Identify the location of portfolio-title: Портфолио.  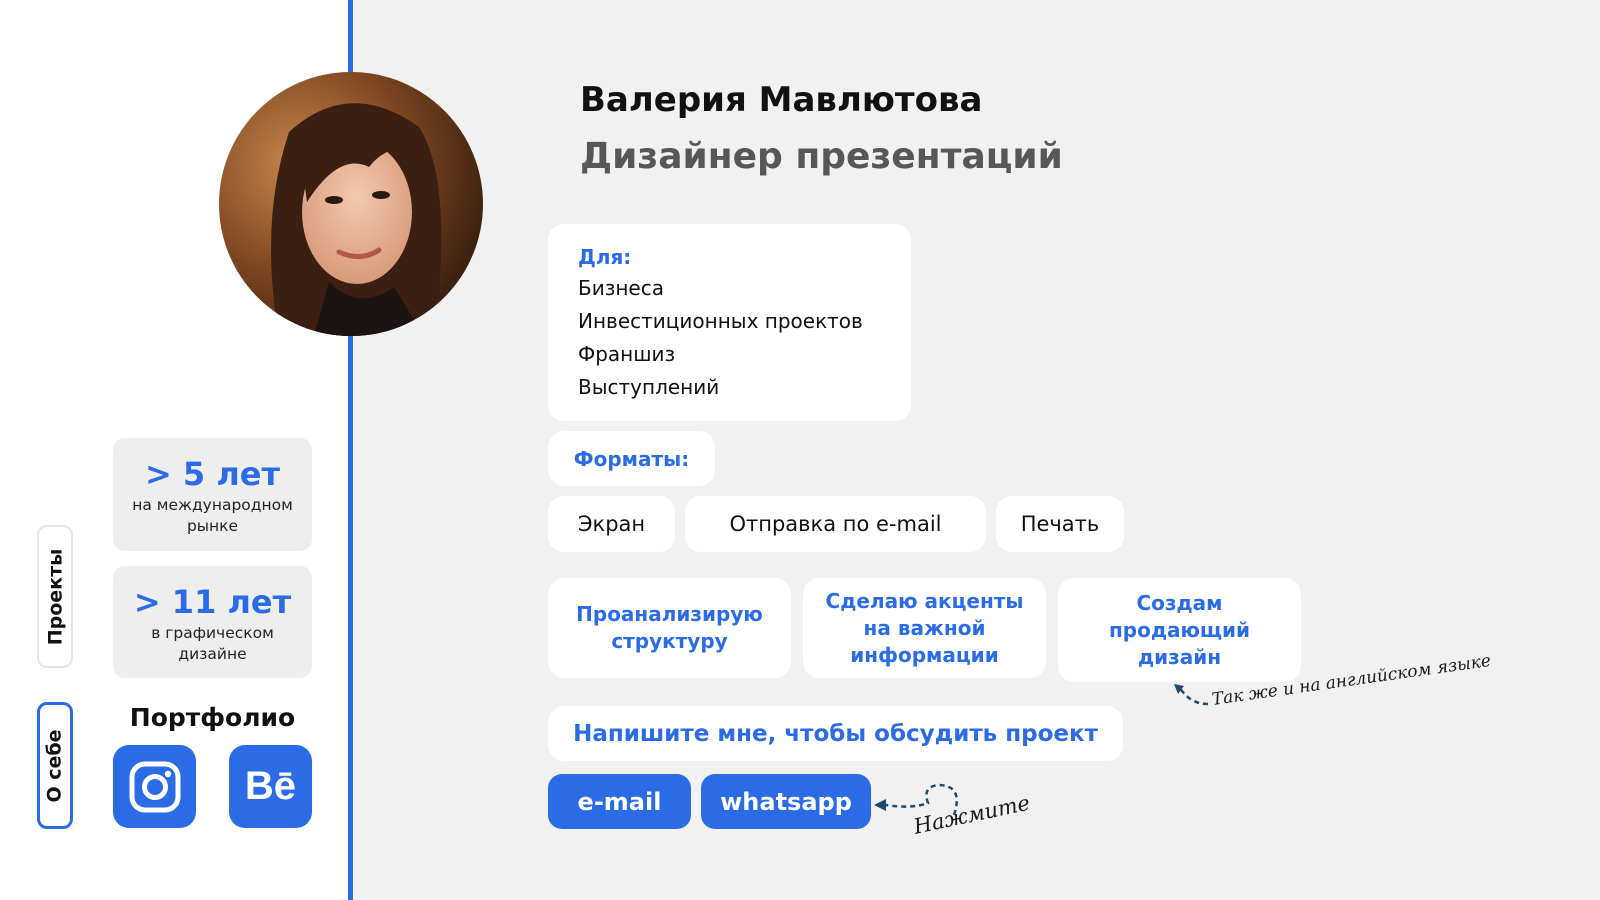
(212, 717).